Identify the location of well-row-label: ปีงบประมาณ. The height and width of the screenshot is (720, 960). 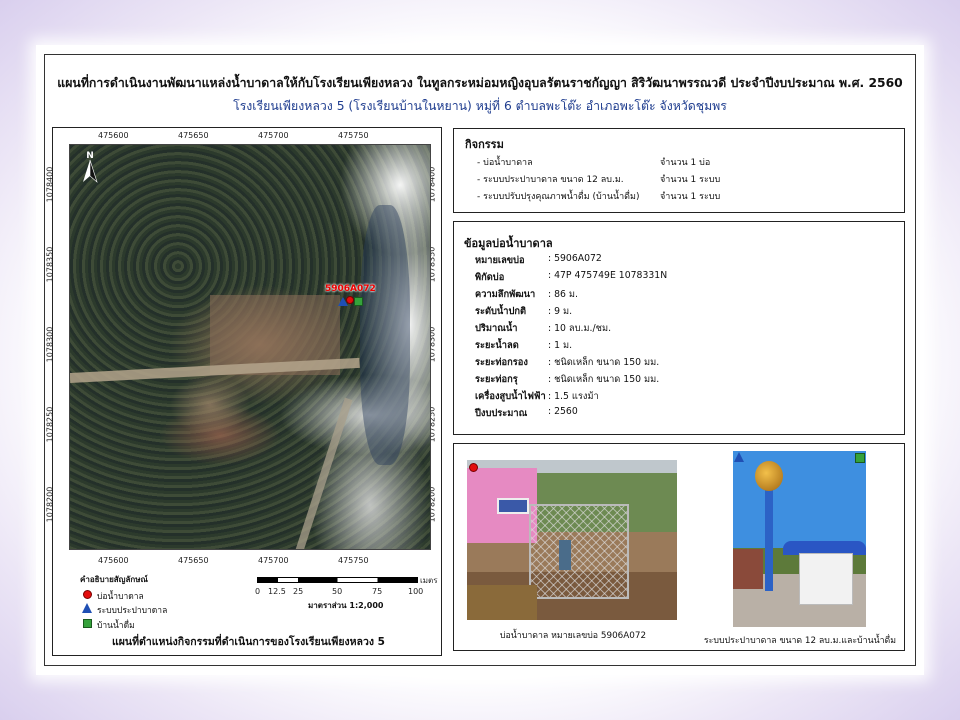
(501, 413).